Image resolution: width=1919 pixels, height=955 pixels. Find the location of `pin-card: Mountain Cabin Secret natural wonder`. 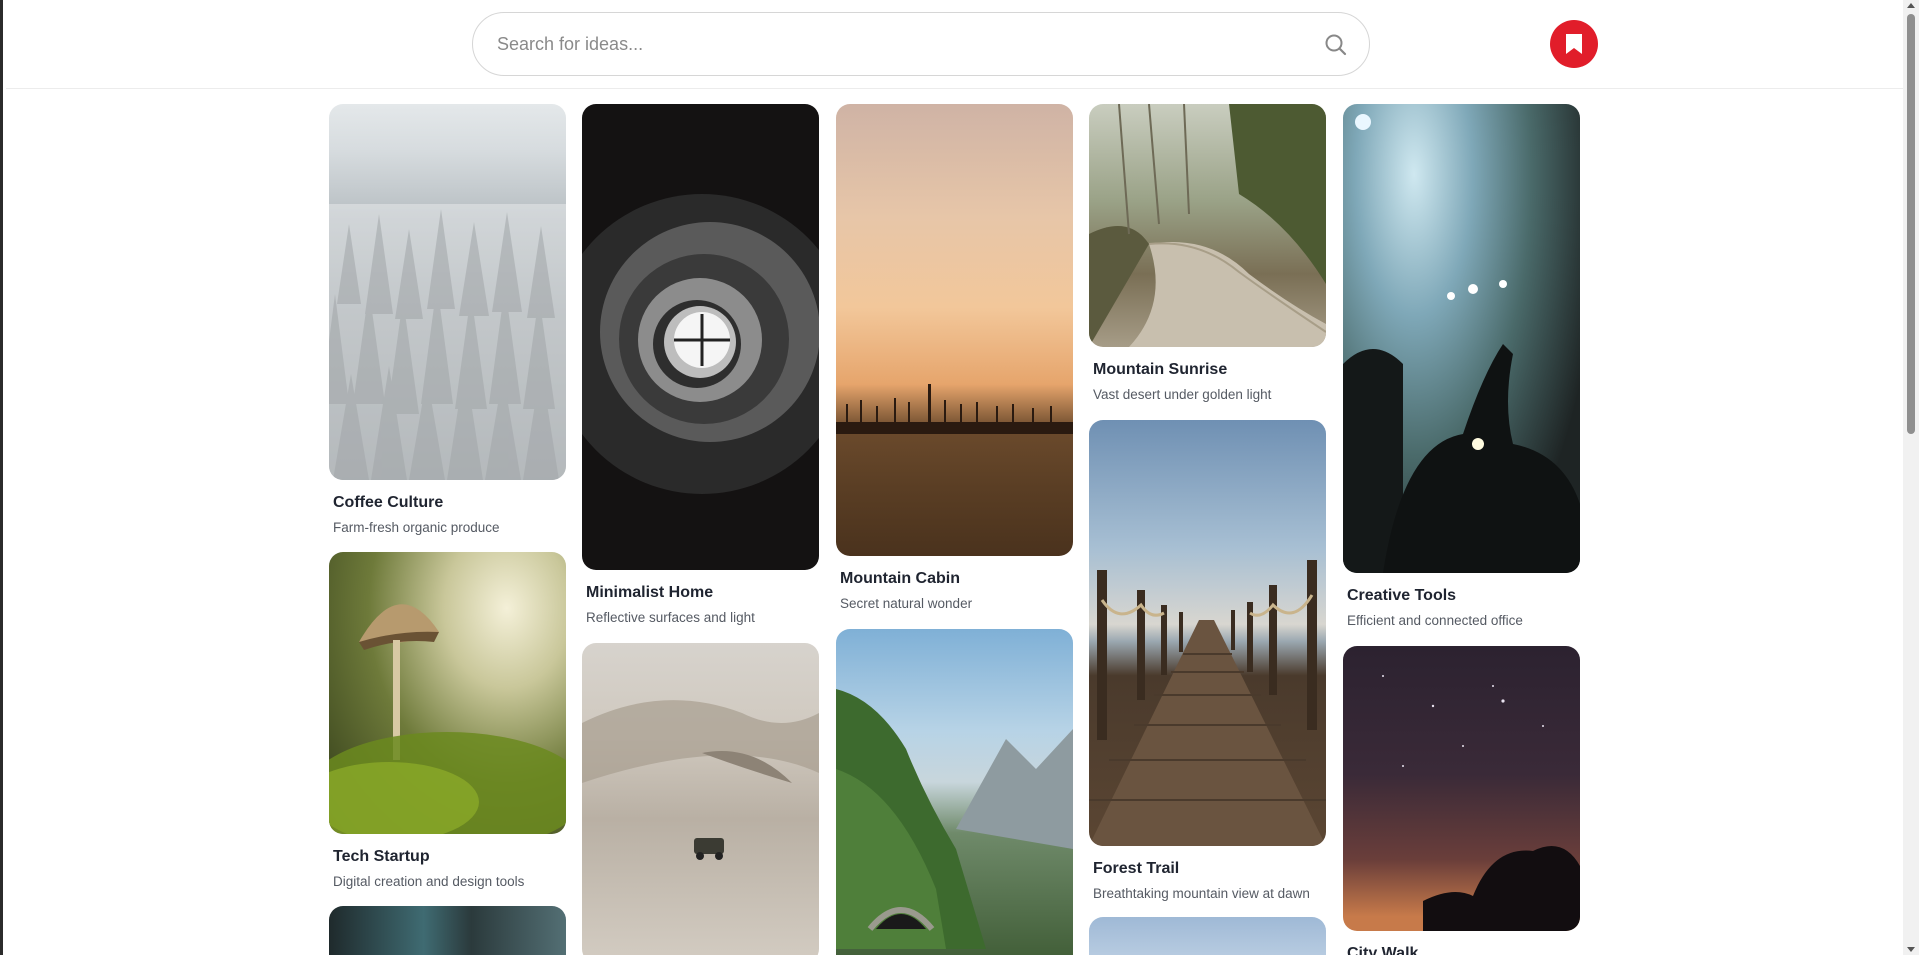

pin-card: Mountain Cabin Secret natural wonder is located at coordinates (954, 359).